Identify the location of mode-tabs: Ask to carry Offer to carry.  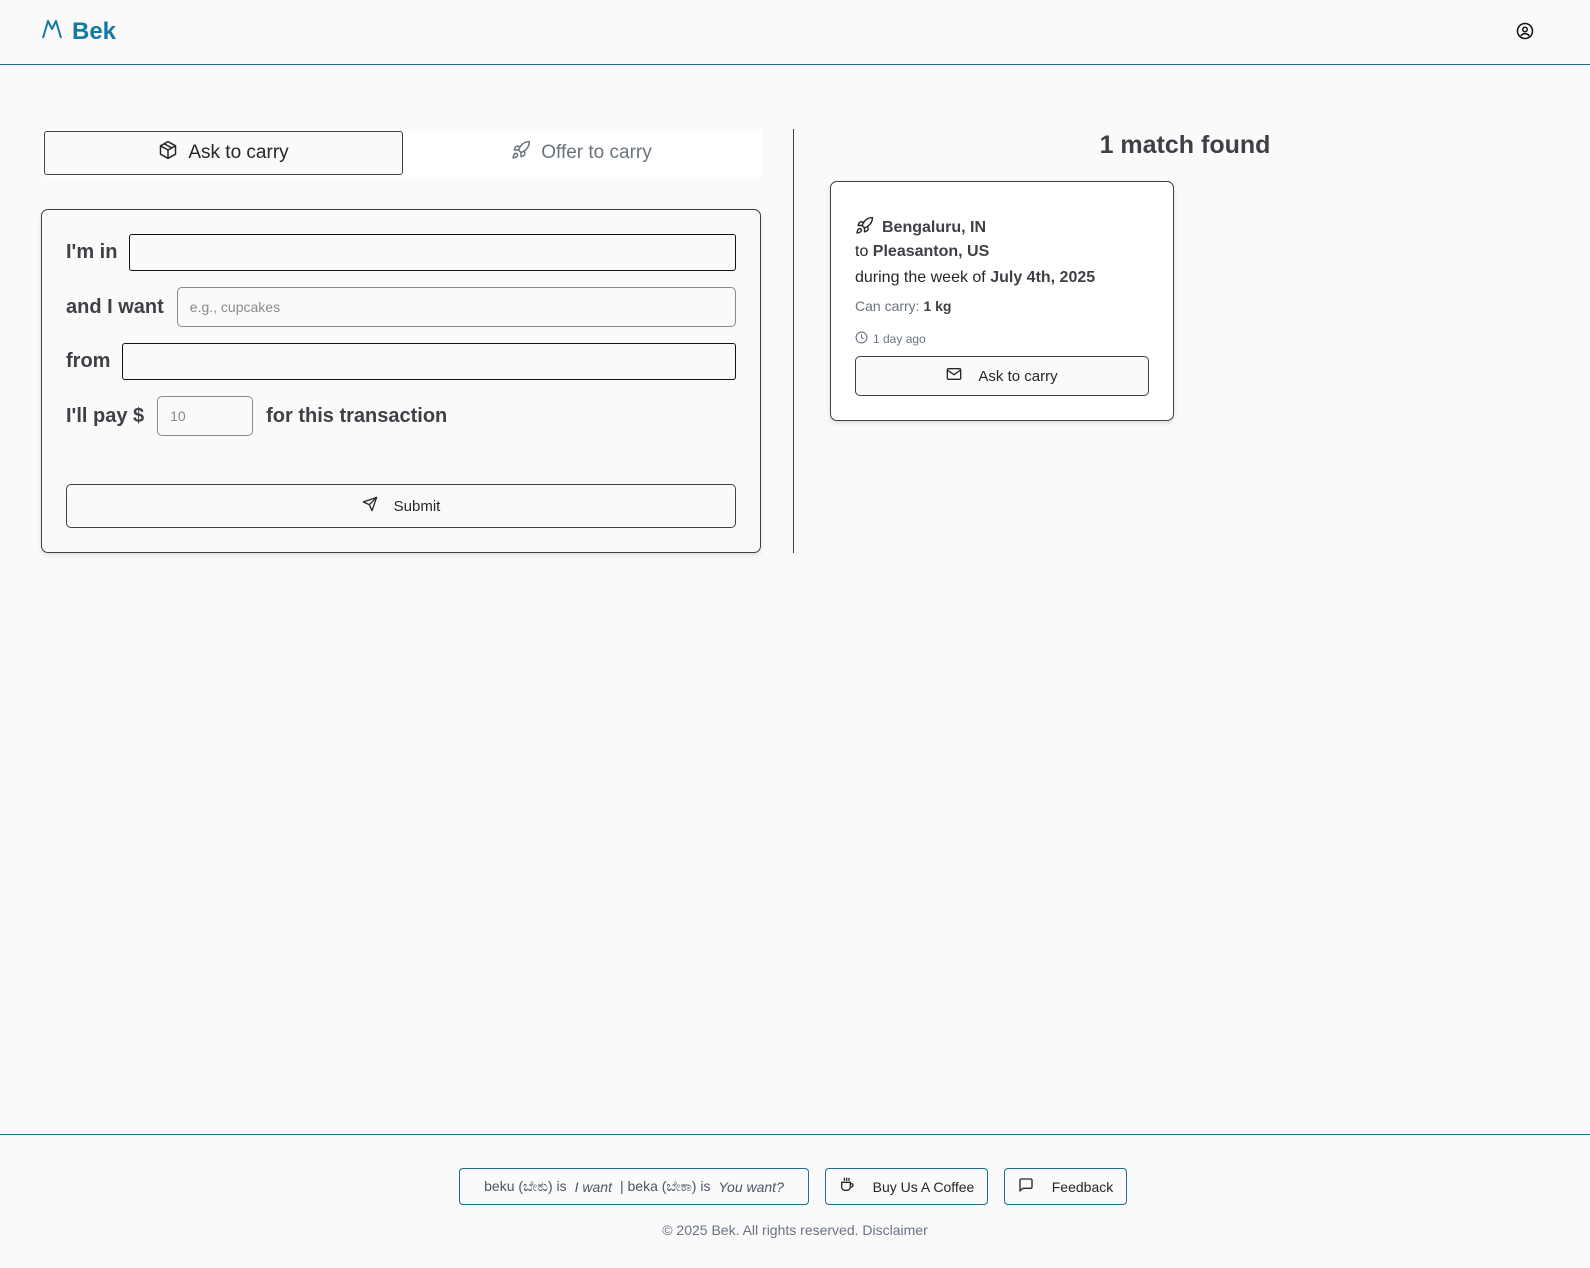
(402, 153).